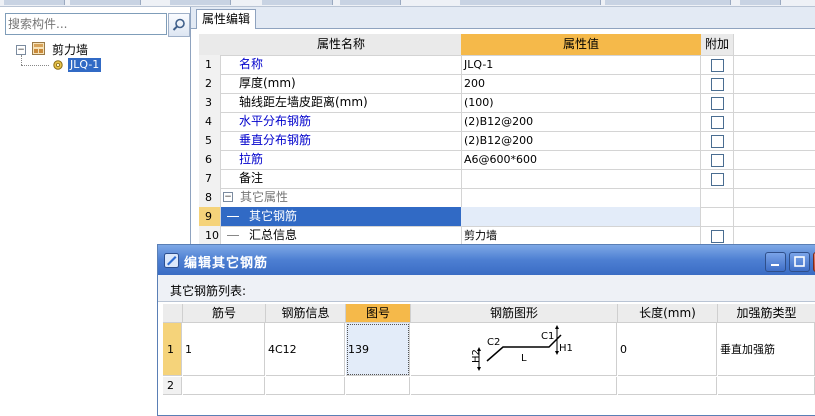  Describe the element at coordinates (341, 216) in the screenshot. I see `property-name-cell: 其它钢筋` at that location.